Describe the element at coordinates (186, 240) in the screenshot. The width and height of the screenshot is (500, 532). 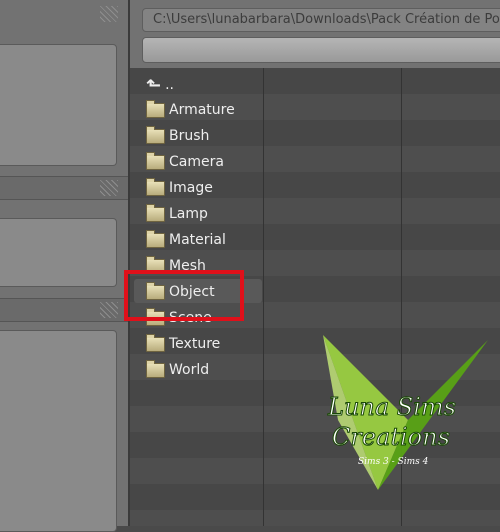
I see `folder-item-material: Material` at that location.